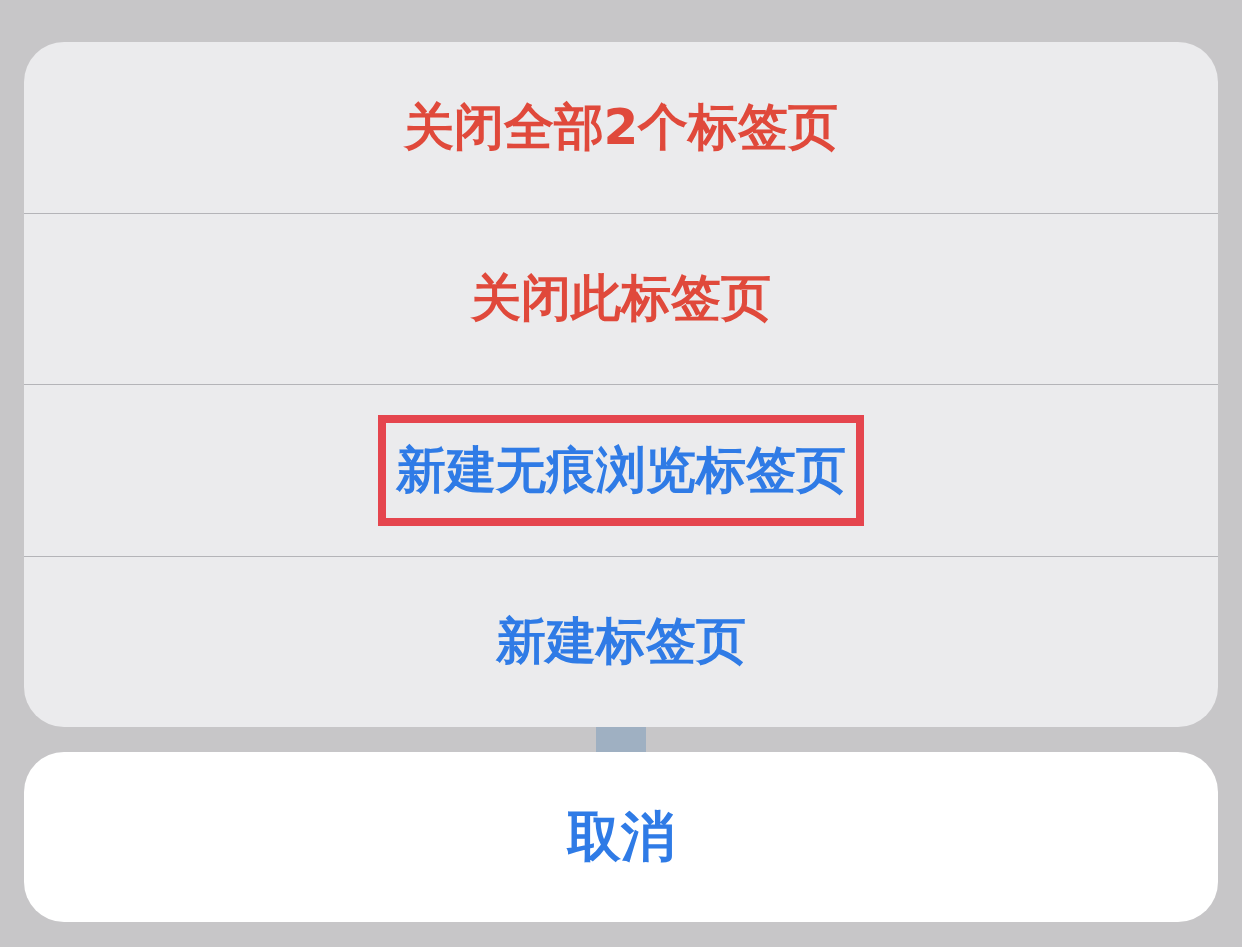 The height and width of the screenshot is (947, 1242). I want to click on background-bar, so click(621, 739).